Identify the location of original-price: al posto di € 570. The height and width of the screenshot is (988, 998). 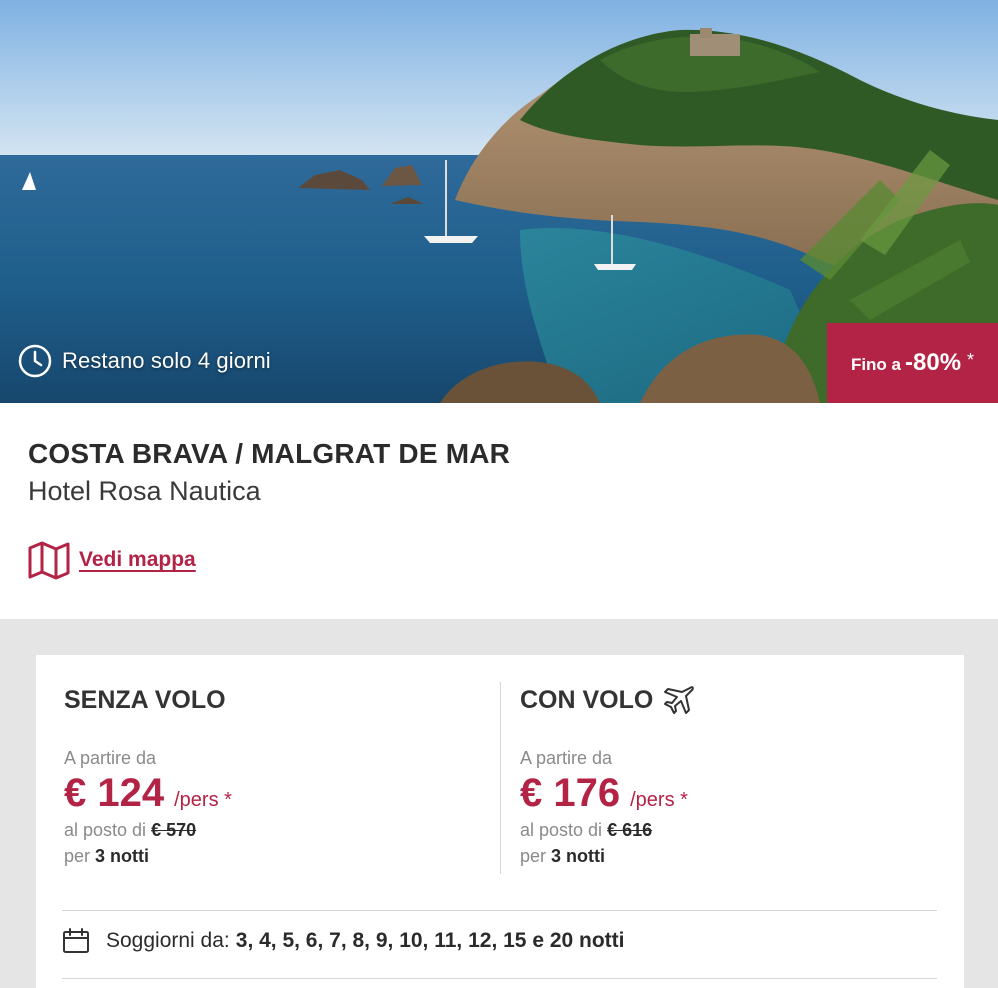
(148, 830).